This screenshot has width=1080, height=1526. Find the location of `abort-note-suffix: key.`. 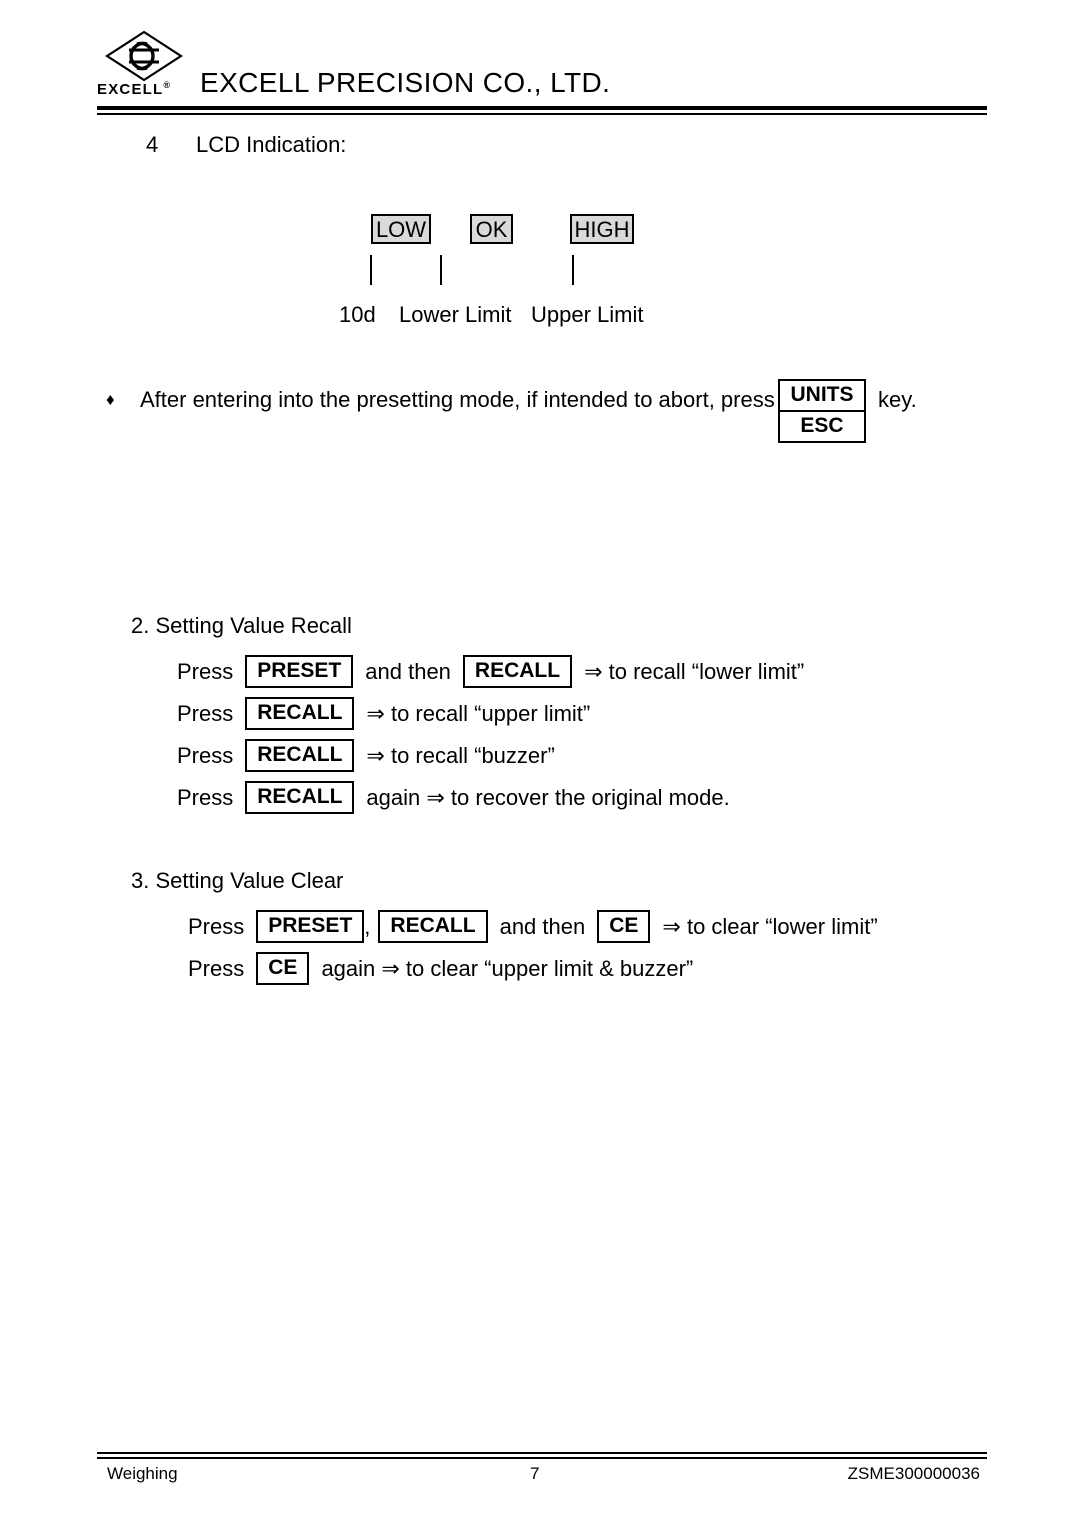

abort-note-suffix: key. is located at coordinates (897, 399).